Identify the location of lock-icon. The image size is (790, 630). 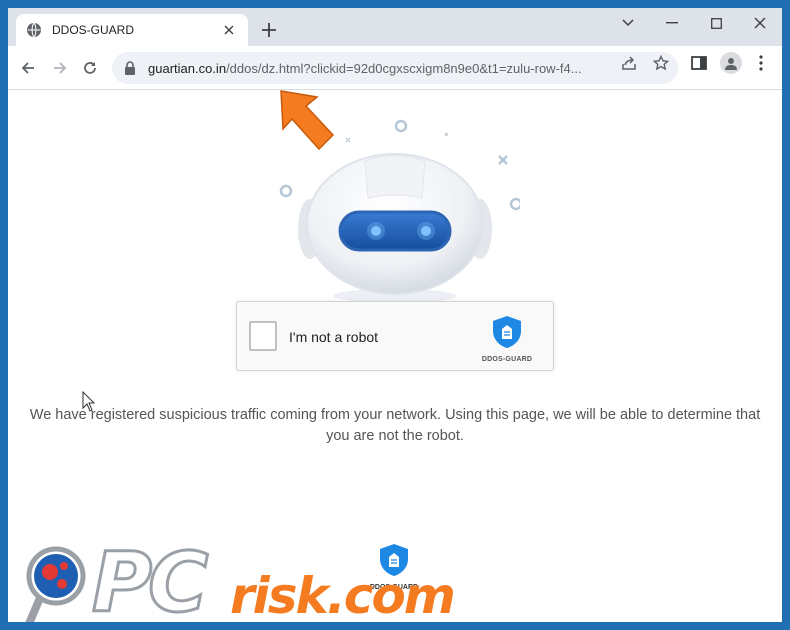
(131, 68).